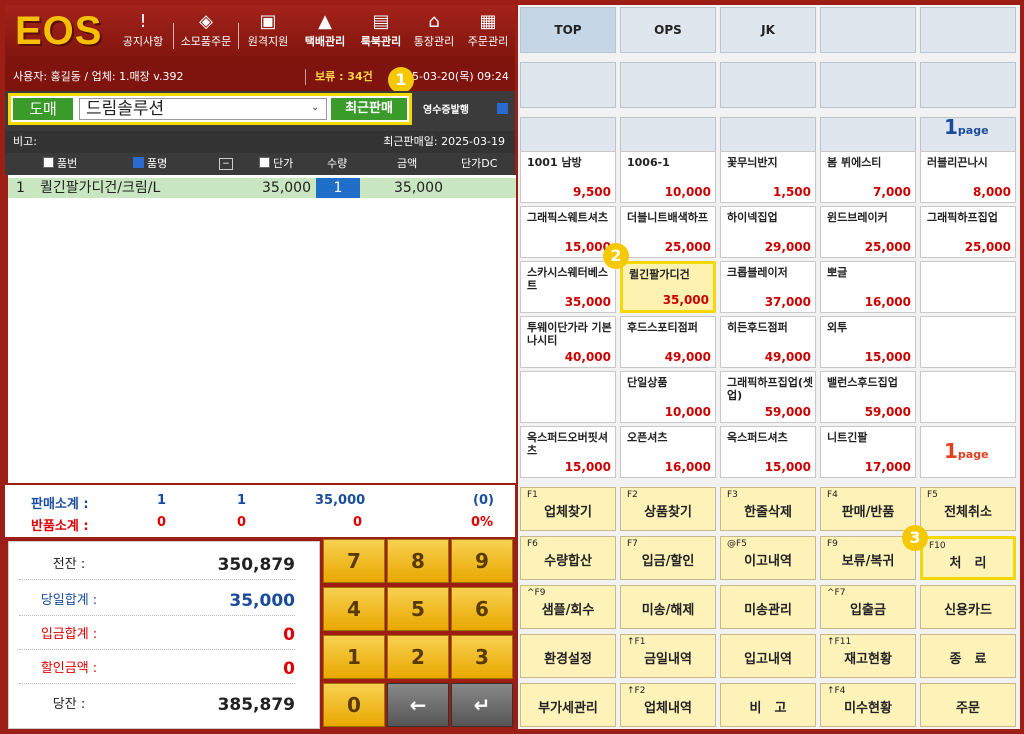  I want to click on product-button: 그래픽스웨트셔츠 15,000, so click(568, 232).